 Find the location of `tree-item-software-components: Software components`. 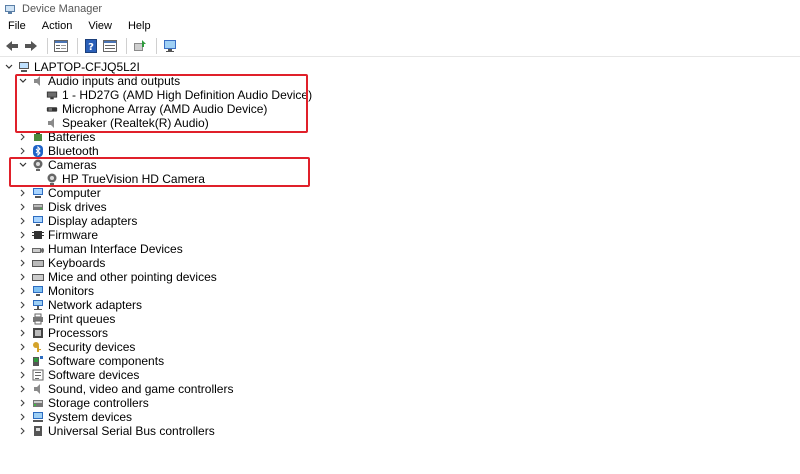

tree-item-software-components: Software components is located at coordinates (91, 361).